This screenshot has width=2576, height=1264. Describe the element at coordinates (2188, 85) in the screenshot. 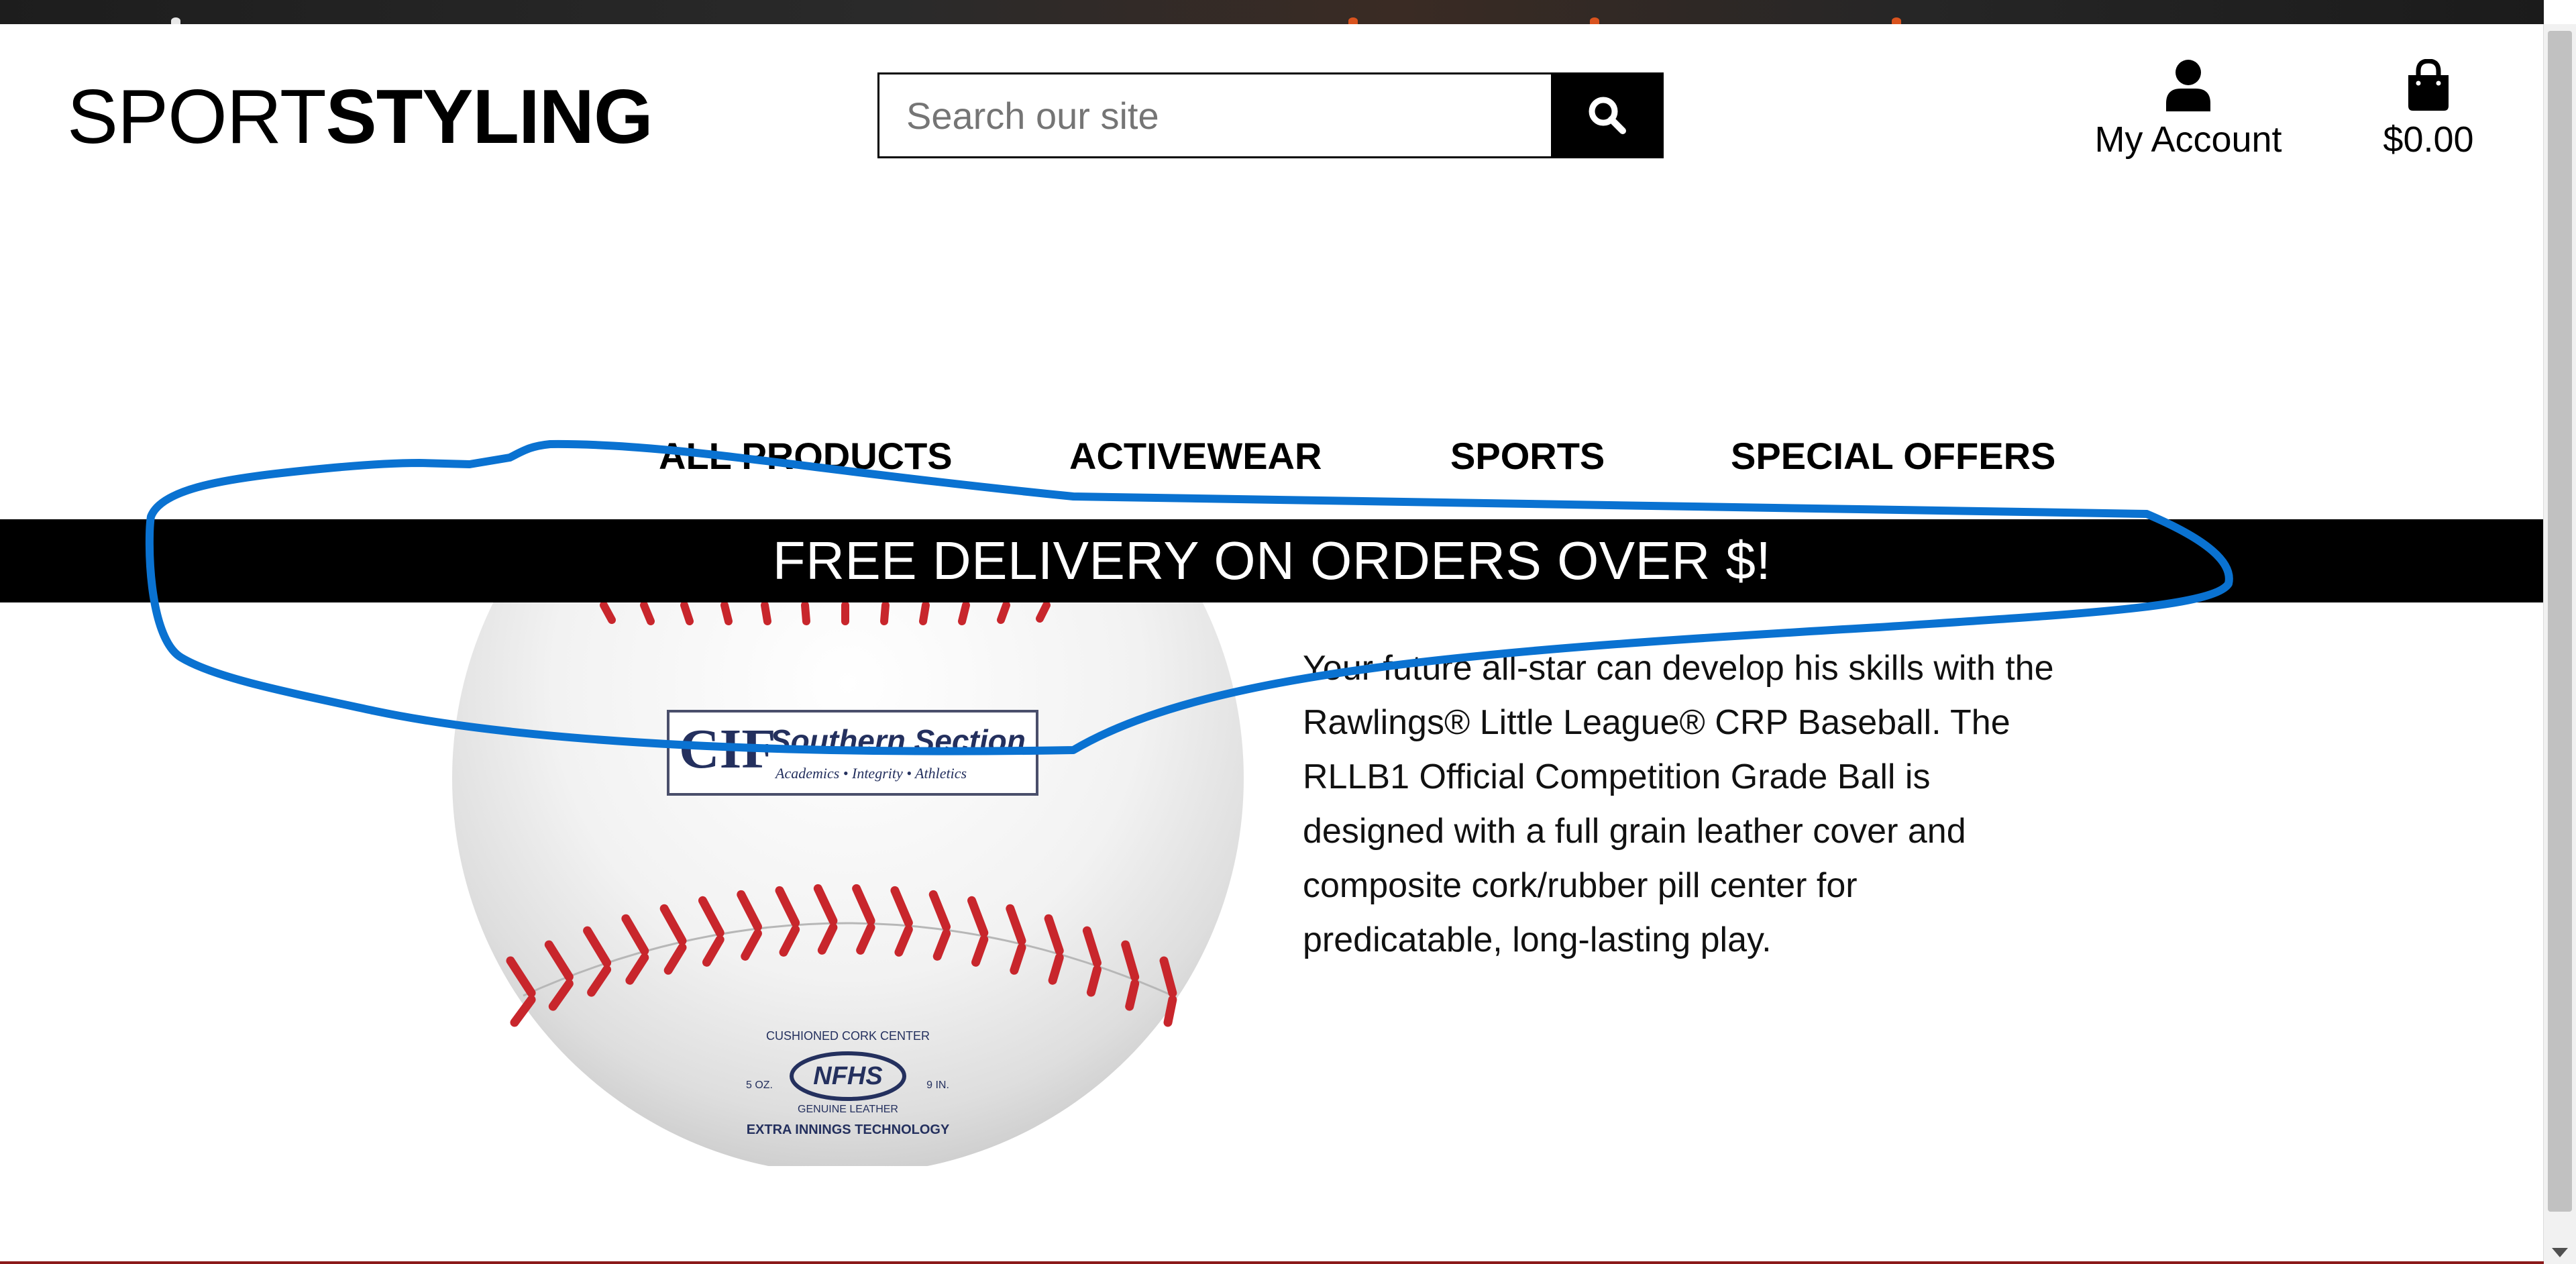

I see `user-icon` at that location.